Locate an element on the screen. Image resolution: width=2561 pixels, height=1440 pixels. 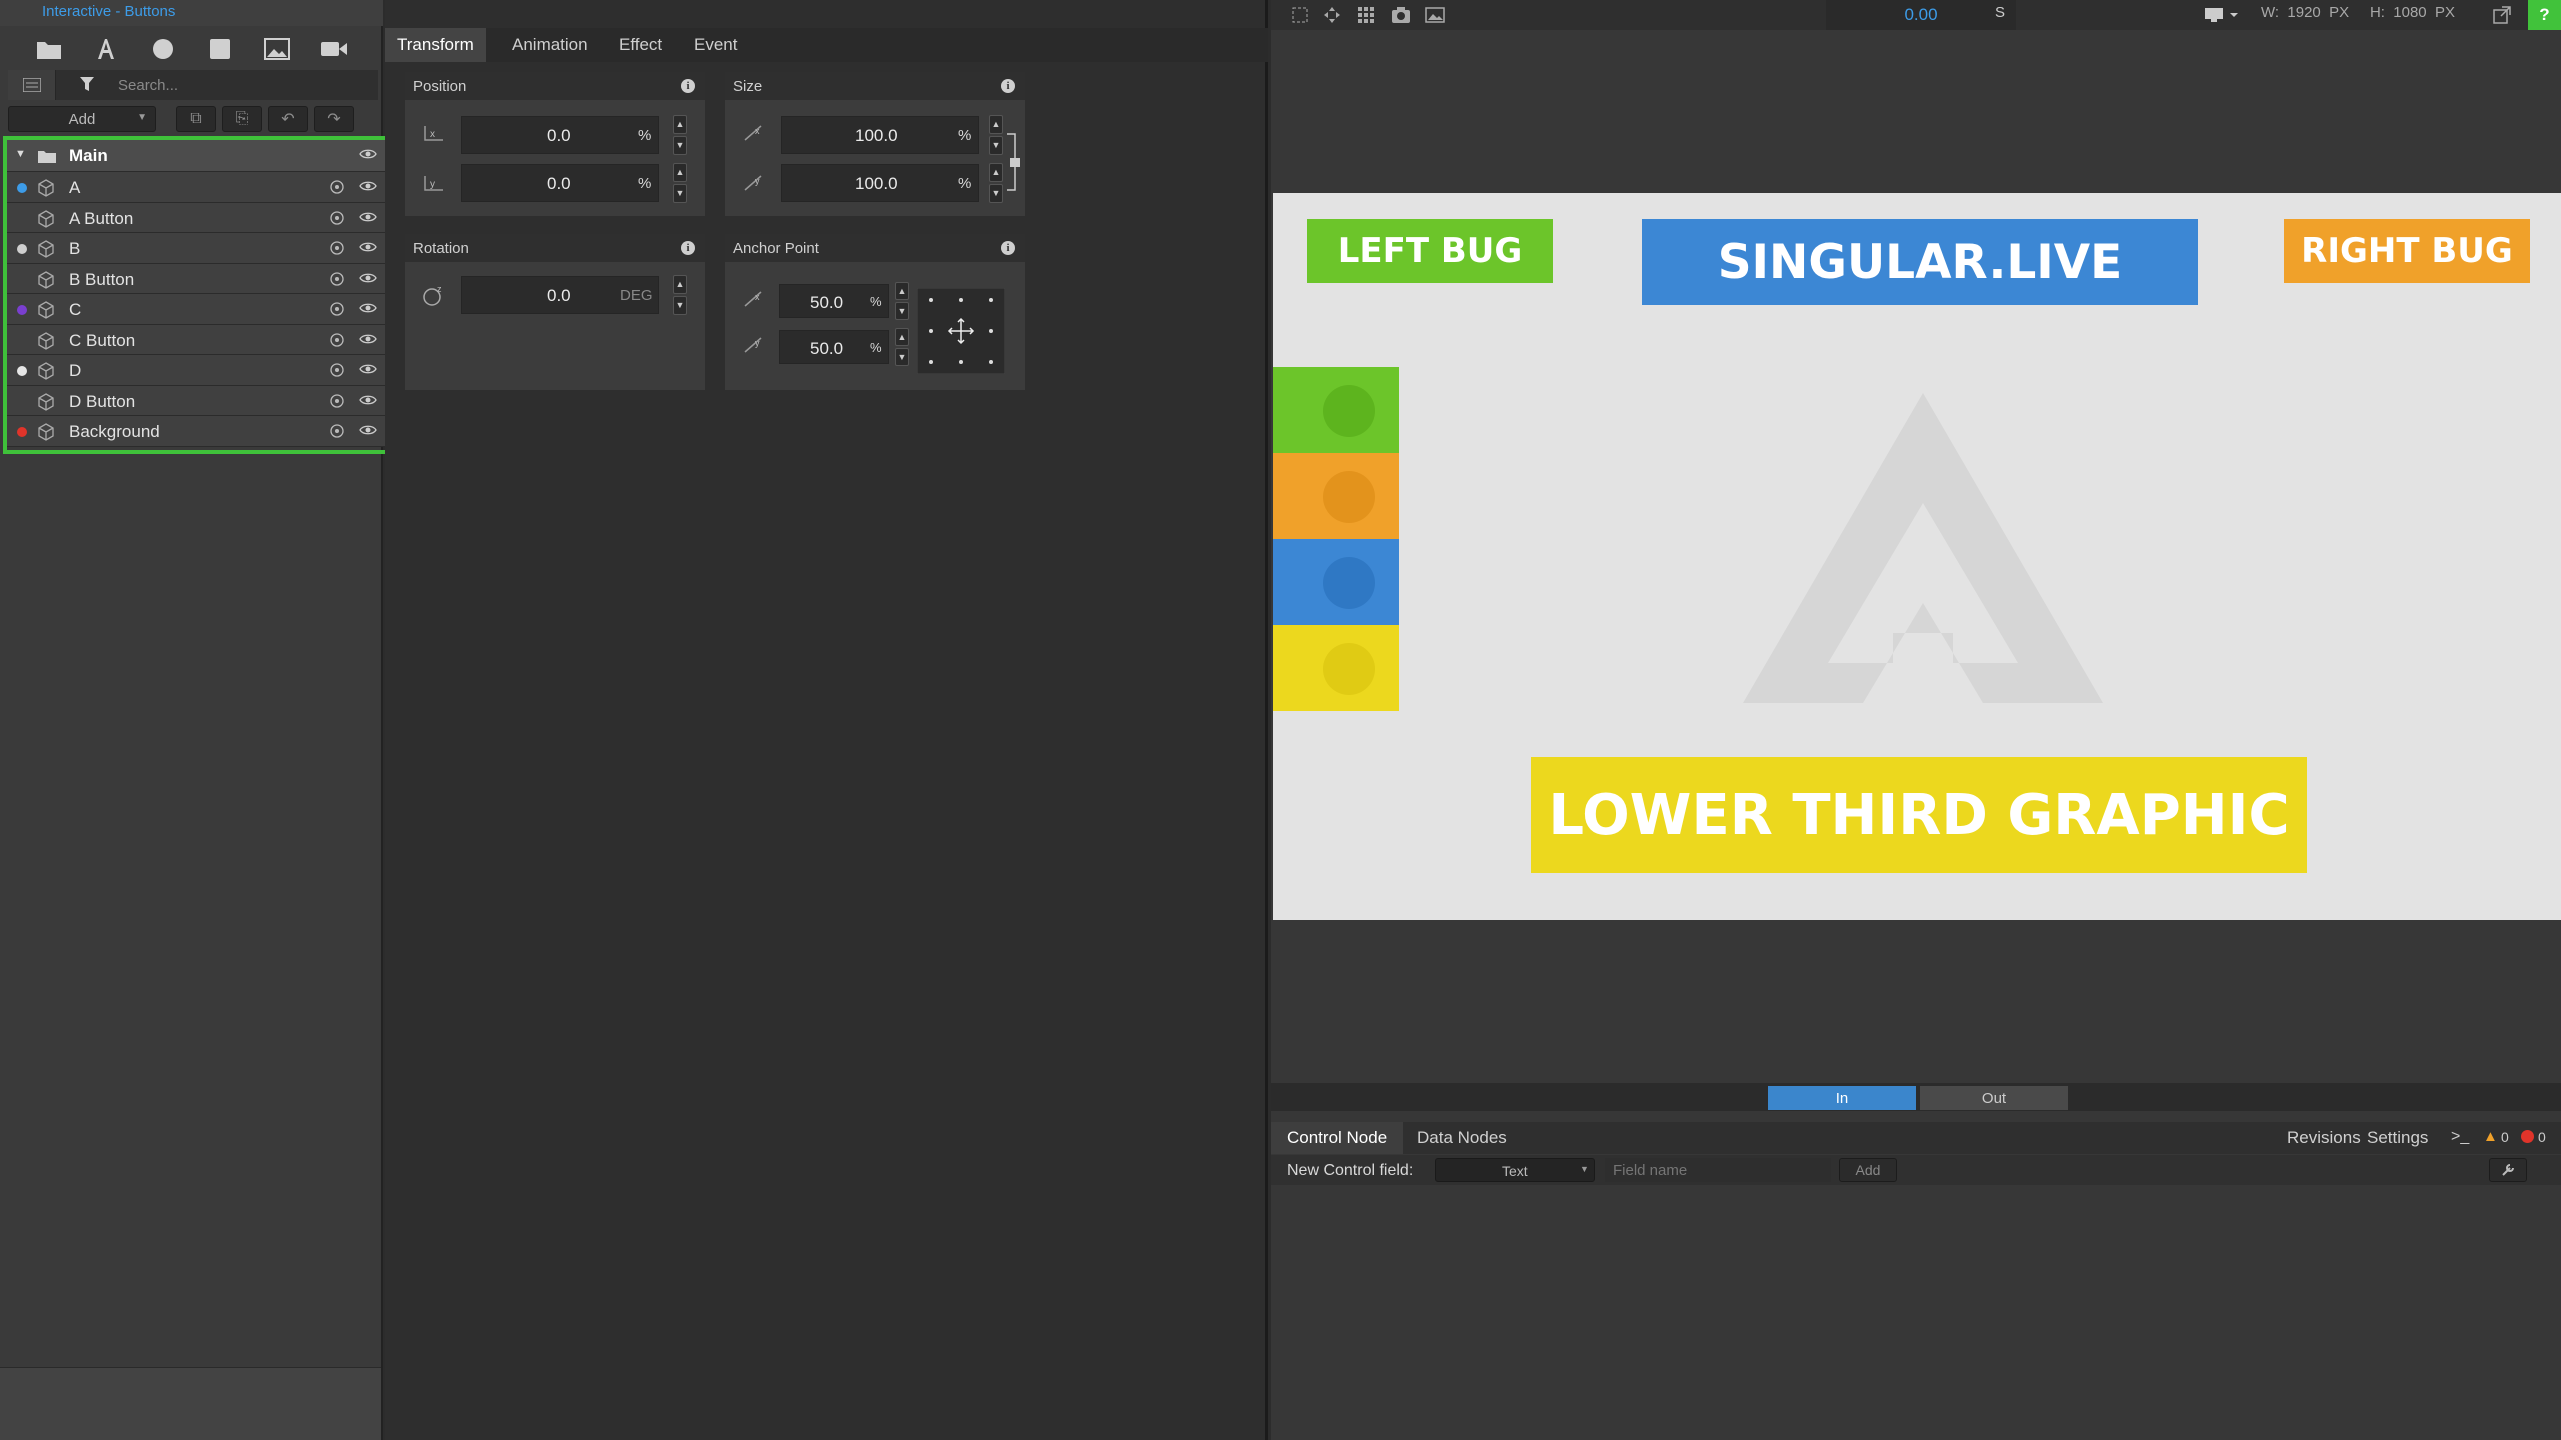
position-y-stepper: ▲ ▼ is located at coordinates (680, 183).